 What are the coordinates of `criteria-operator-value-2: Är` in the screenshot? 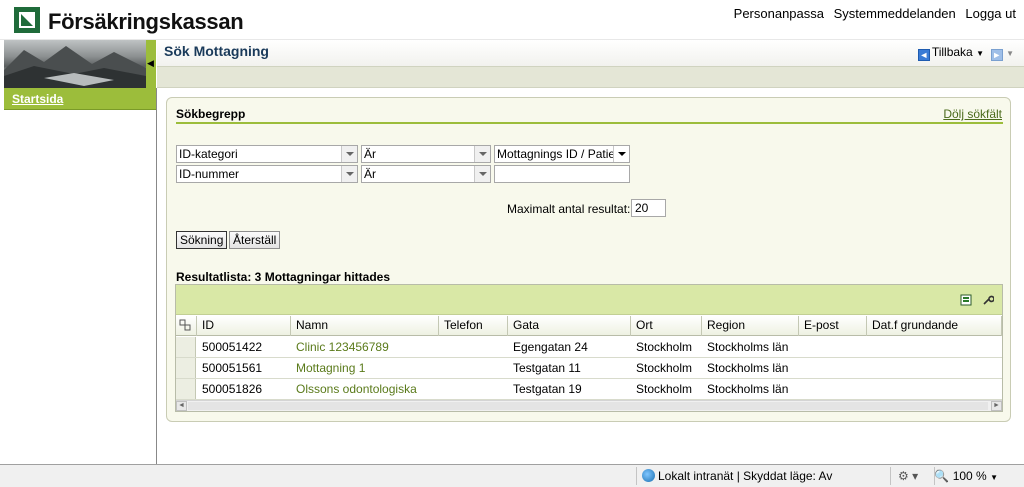 It's located at (370, 174).